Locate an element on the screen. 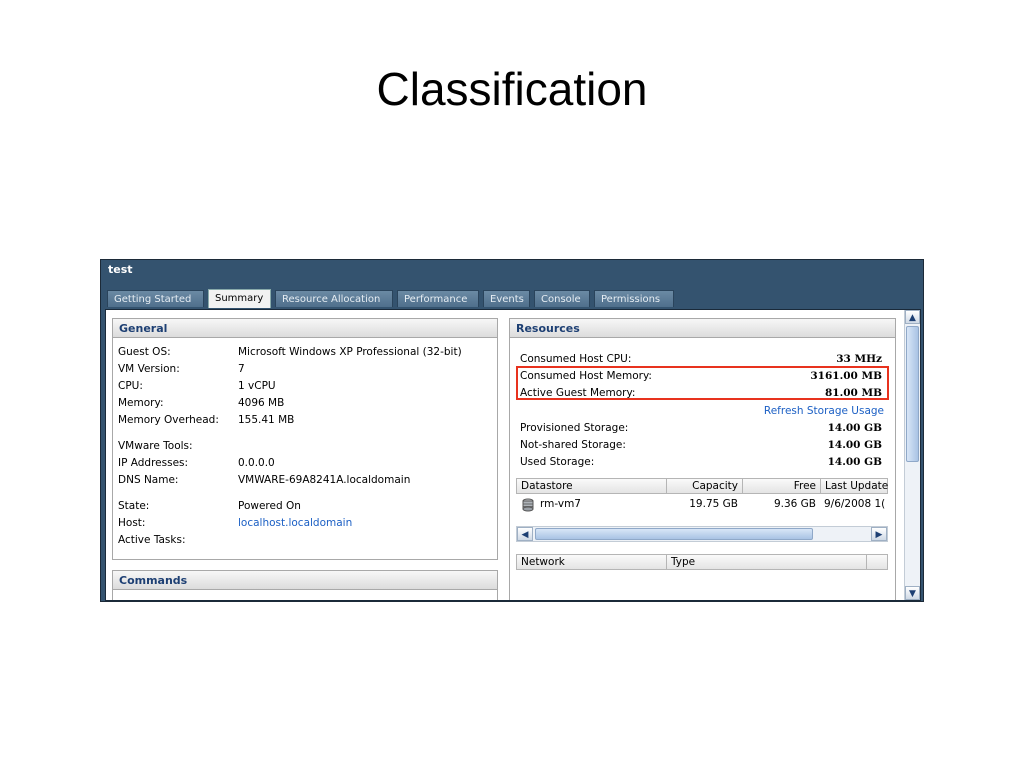 The height and width of the screenshot is (768, 1024). column-type: Type is located at coordinates (767, 562).